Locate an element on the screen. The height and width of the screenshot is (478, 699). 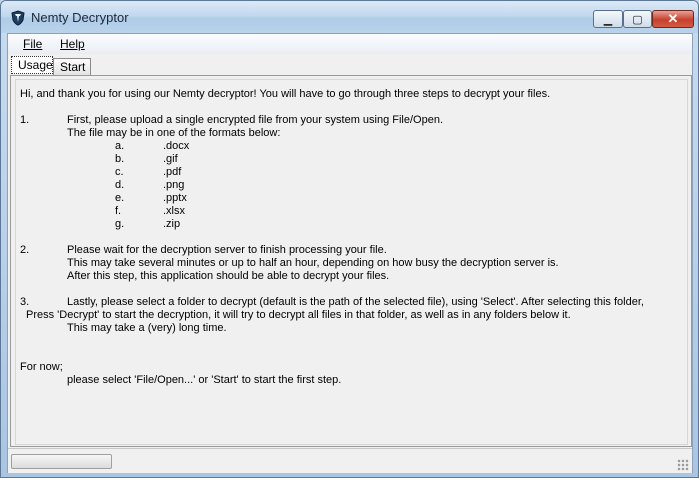
format-ext: .pdf is located at coordinates (172, 172).